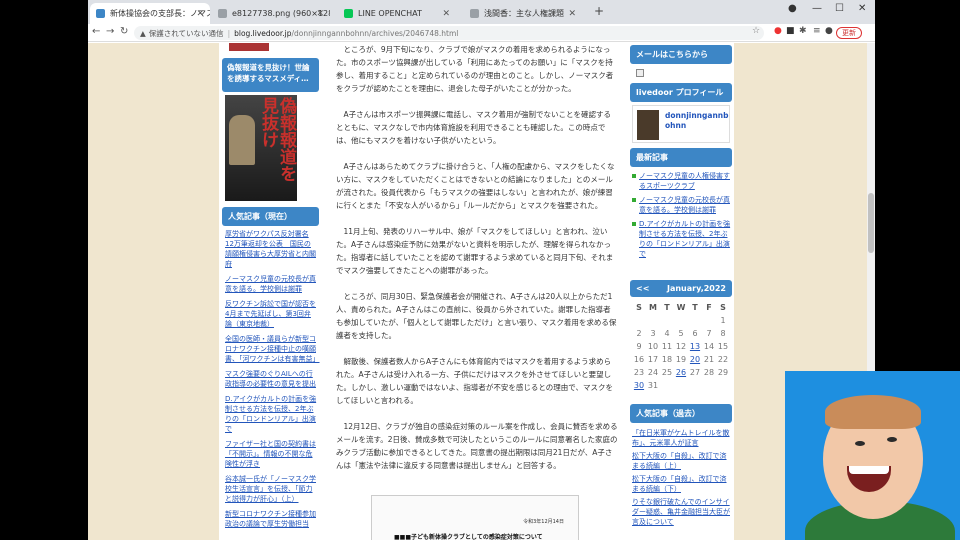 Image resolution: width=960 pixels, height=540 pixels. I want to click on calendar-day: 25, so click(667, 372).